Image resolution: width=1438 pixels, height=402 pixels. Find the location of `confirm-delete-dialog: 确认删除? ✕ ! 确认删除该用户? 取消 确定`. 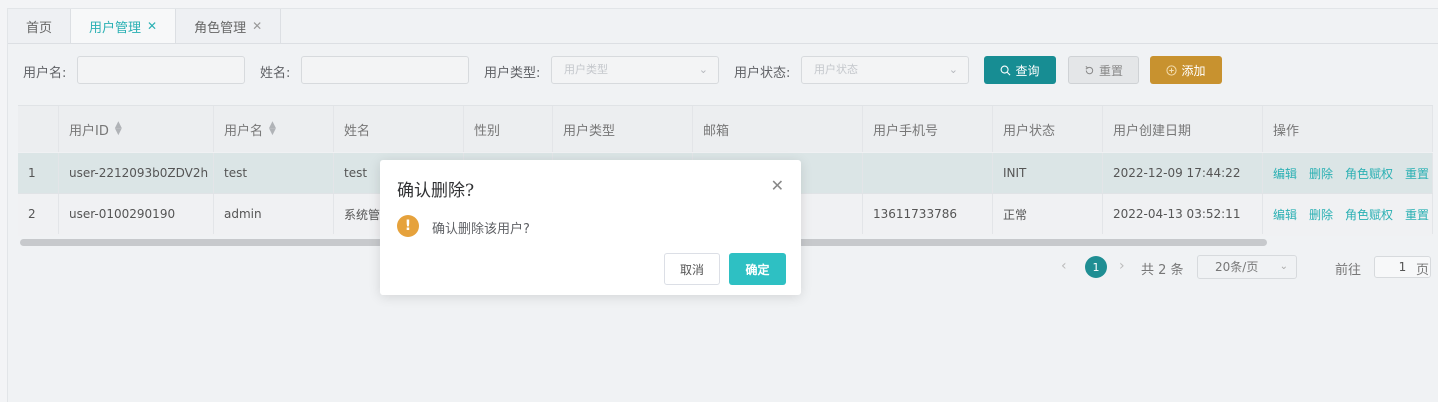

confirm-delete-dialog: 确认删除? ✕ ! 确认删除该用户? 取消 确定 is located at coordinates (590, 227).